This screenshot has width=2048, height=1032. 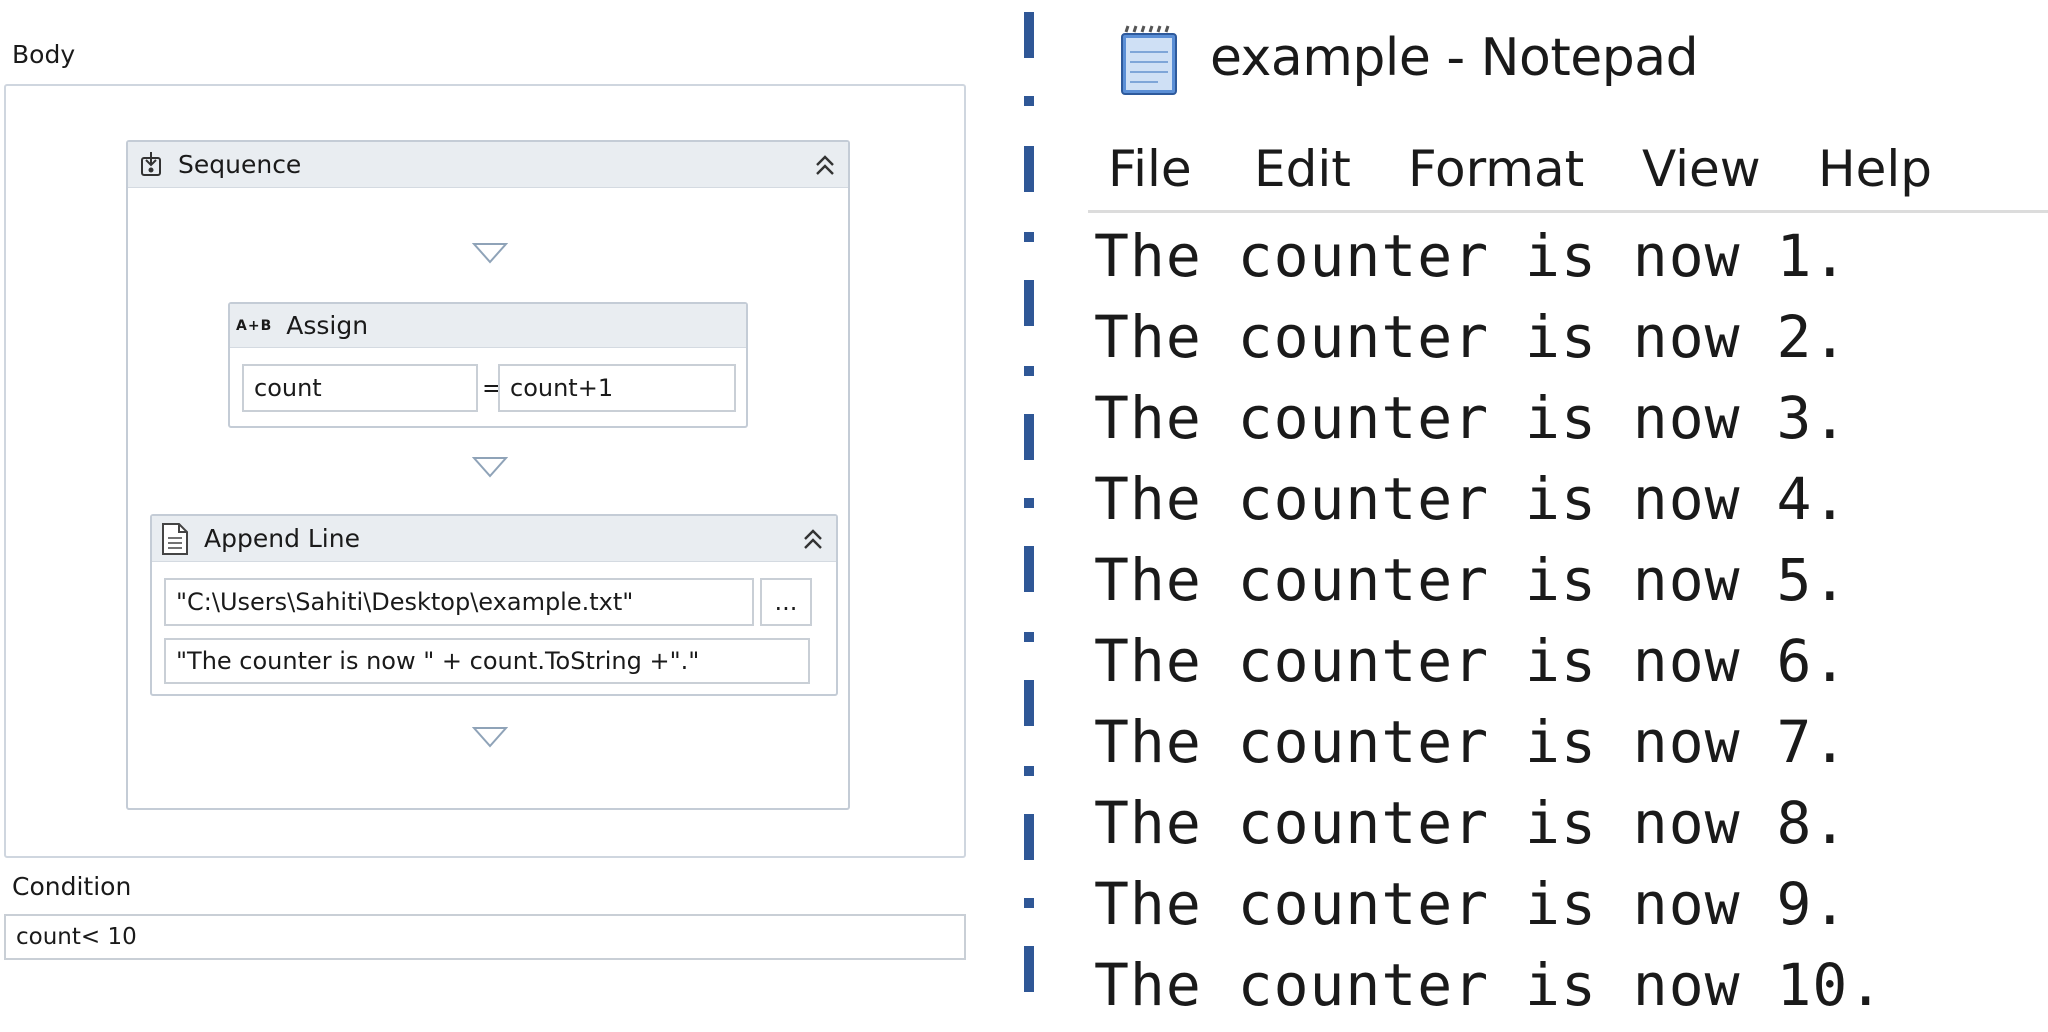 I want to click on sequence-collapse-button, so click(x=825, y=165).